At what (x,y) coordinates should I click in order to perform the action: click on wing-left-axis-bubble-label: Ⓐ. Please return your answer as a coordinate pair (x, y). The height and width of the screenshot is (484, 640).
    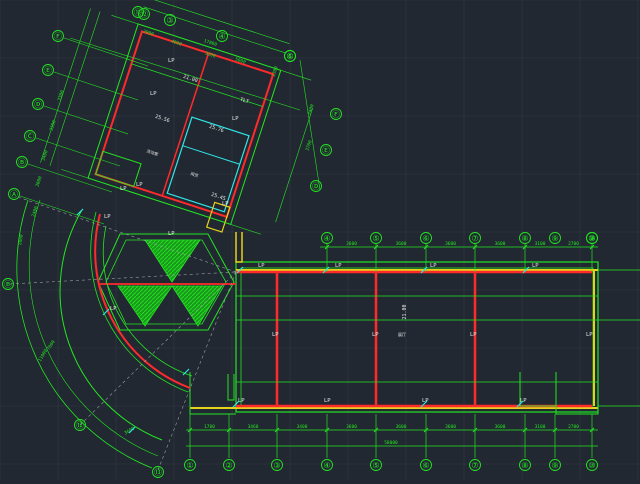
    Looking at the image, I should click on (14, 194).